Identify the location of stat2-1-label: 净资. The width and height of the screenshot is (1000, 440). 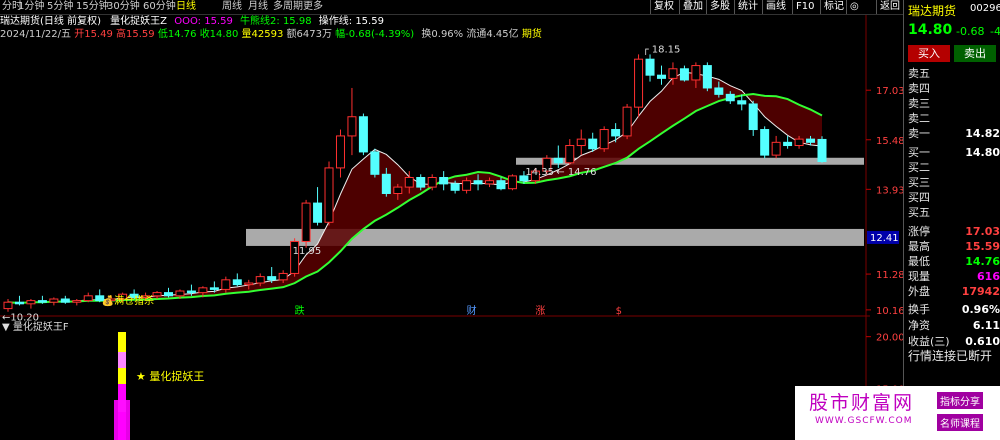
(919, 325).